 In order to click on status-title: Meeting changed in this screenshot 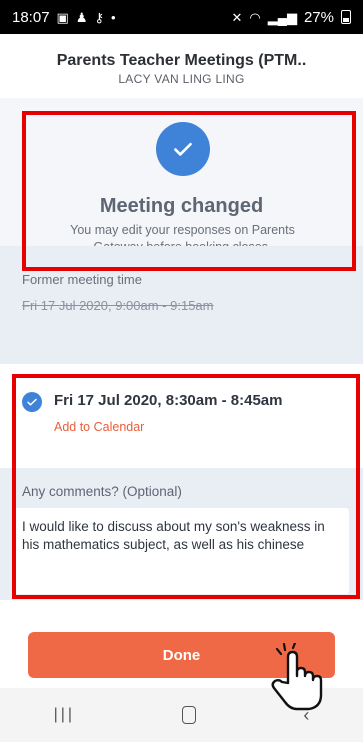, I will do `click(181, 206)`.